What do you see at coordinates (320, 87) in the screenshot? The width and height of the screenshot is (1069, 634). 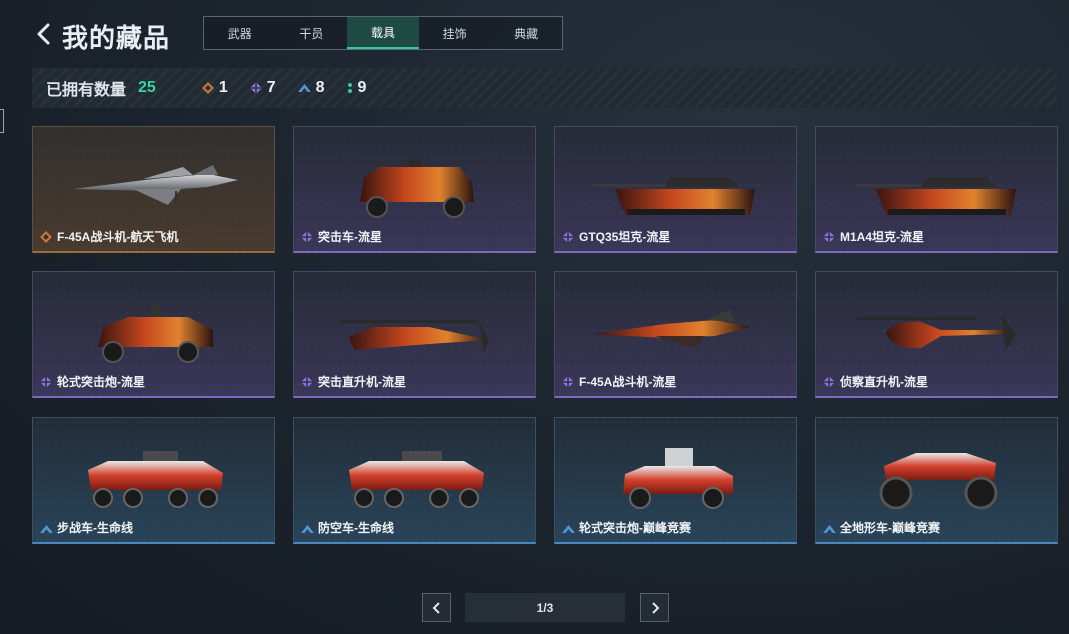 I see `blue-count-value: 8` at bounding box center [320, 87].